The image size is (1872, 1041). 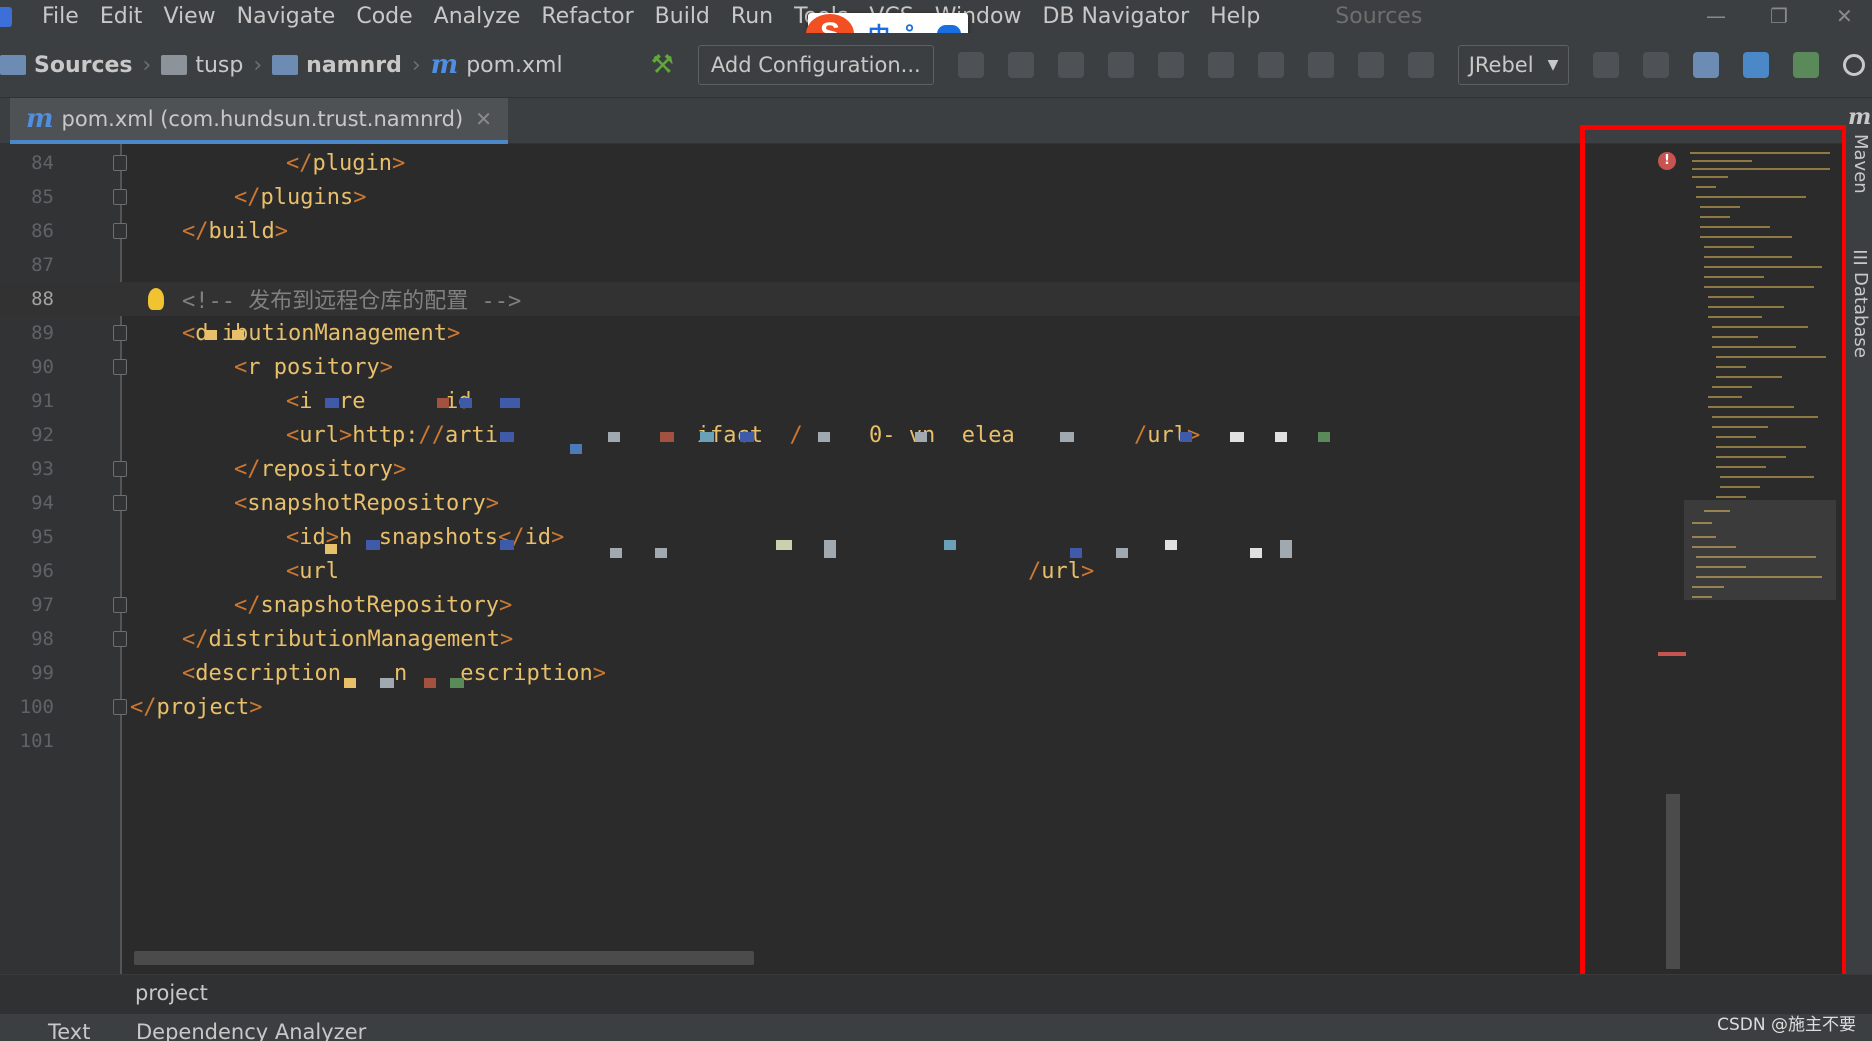 What do you see at coordinates (477, 16) in the screenshot?
I see `menu-analyze: Analyze` at bounding box center [477, 16].